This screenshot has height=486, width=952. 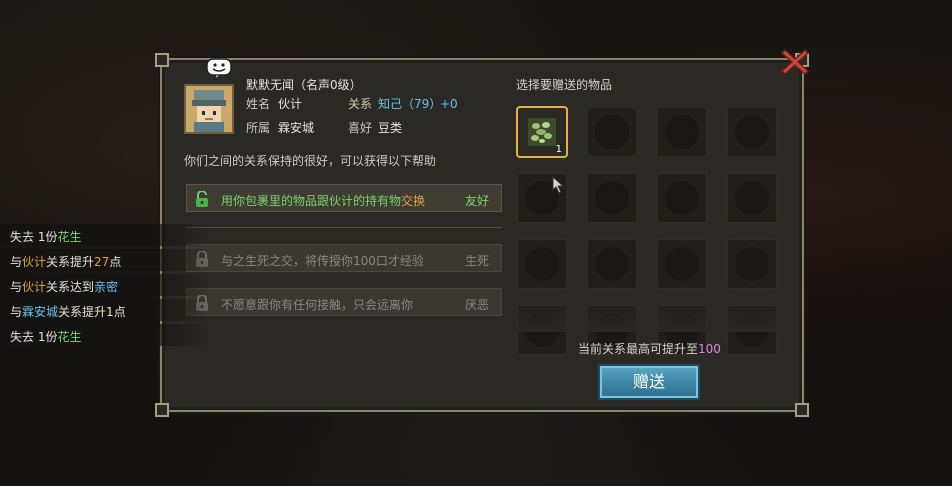 I want to click on log-text: 与伙计关系达到亲密, so click(x=64, y=286).